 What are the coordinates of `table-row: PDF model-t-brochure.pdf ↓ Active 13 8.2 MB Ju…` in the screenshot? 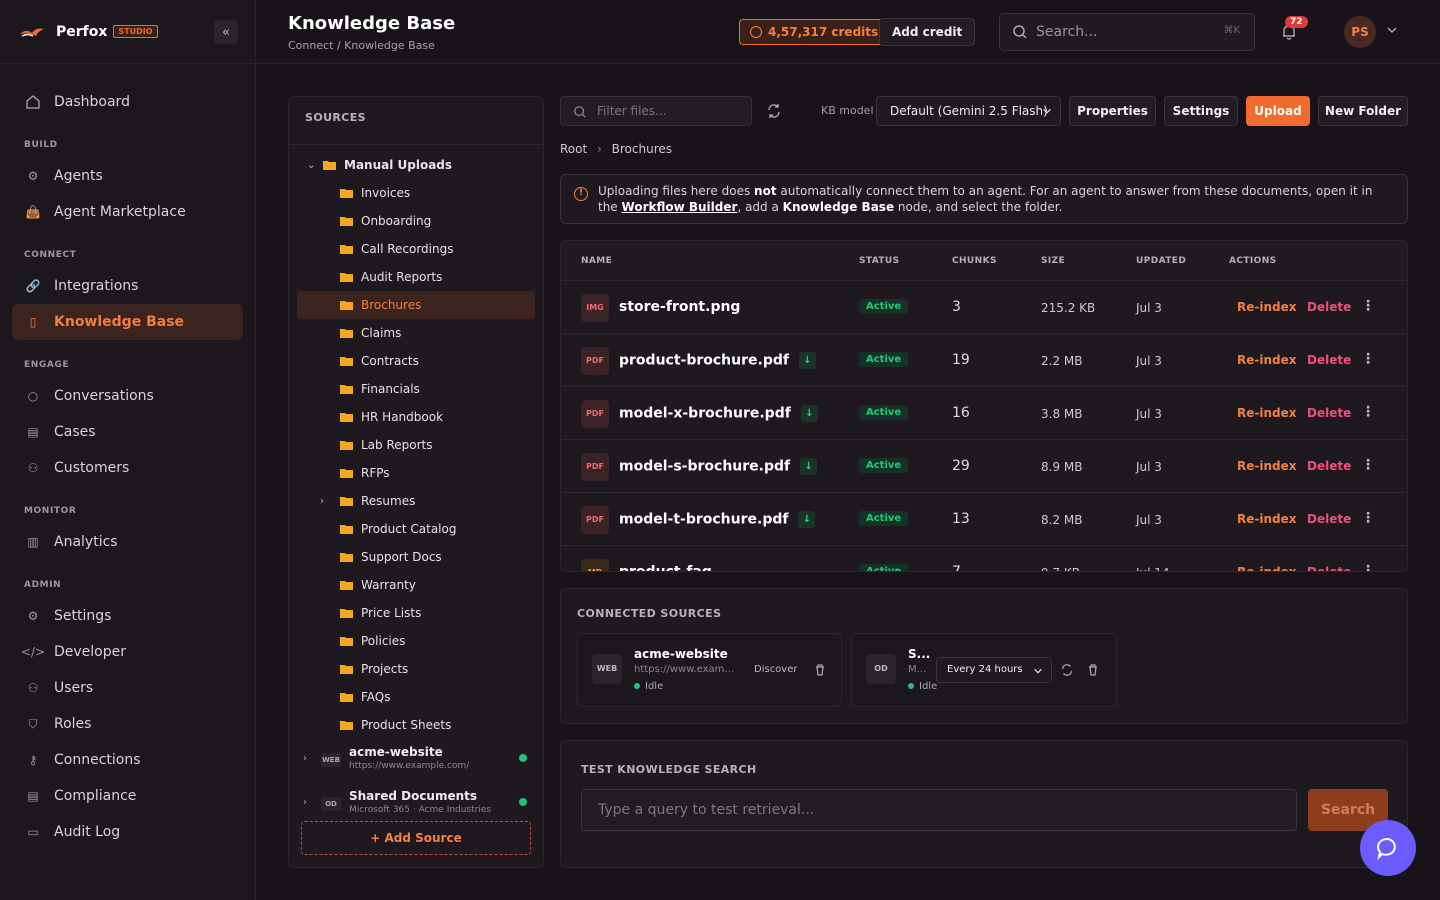 It's located at (984, 519).